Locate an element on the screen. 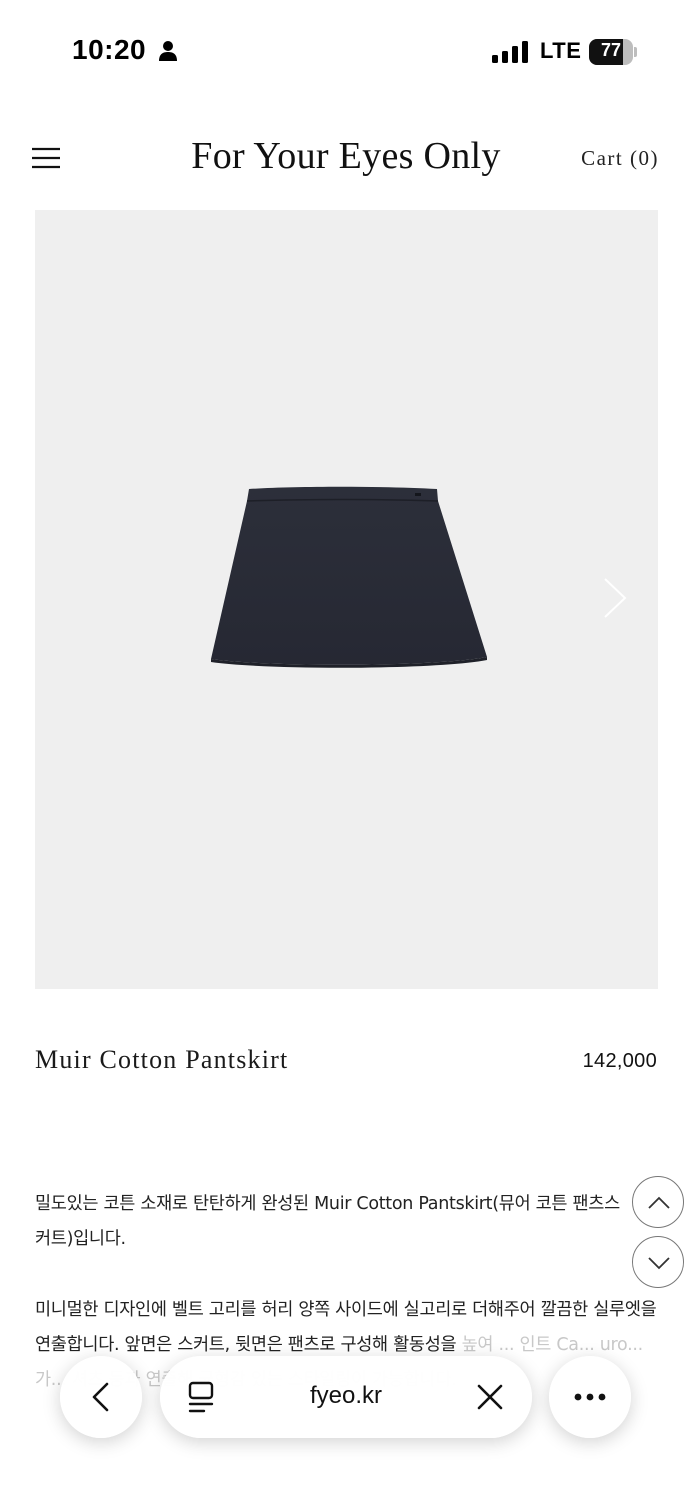  address-bar: fyeo.kr is located at coordinates (346, 1397).